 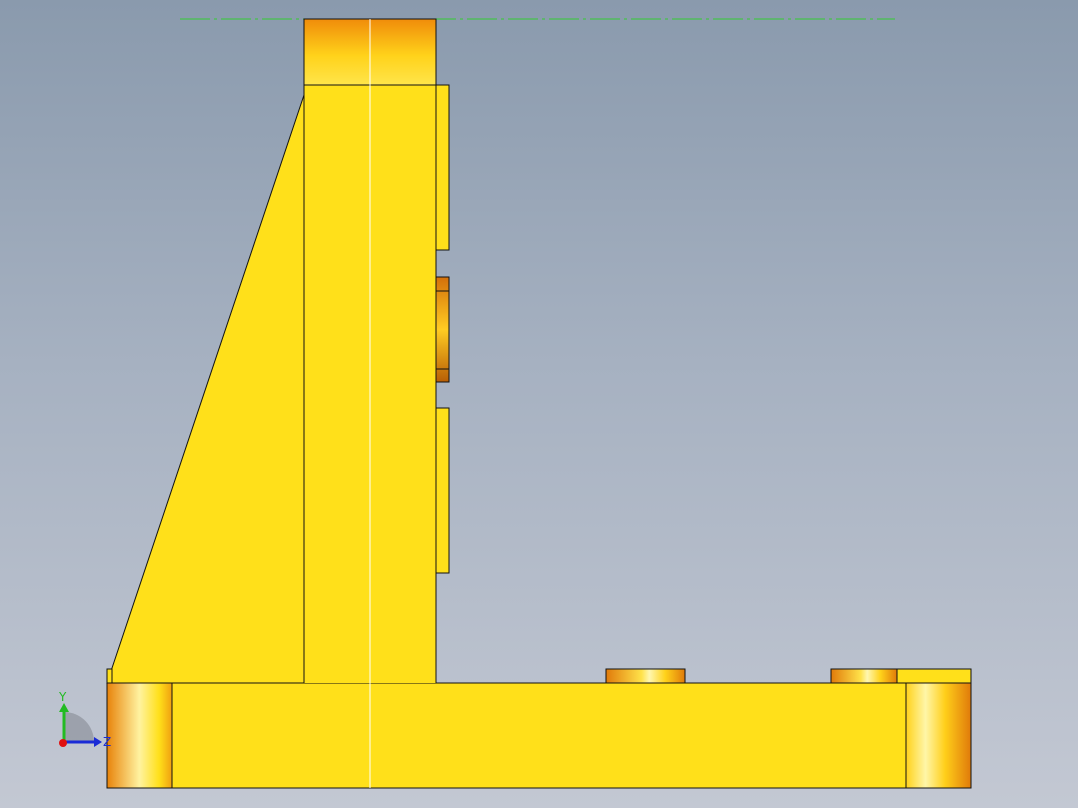 What do you see at coordinates (63, 743) in the screenshot?
I see `x-axis-dot` at bounding box center [63, 743].